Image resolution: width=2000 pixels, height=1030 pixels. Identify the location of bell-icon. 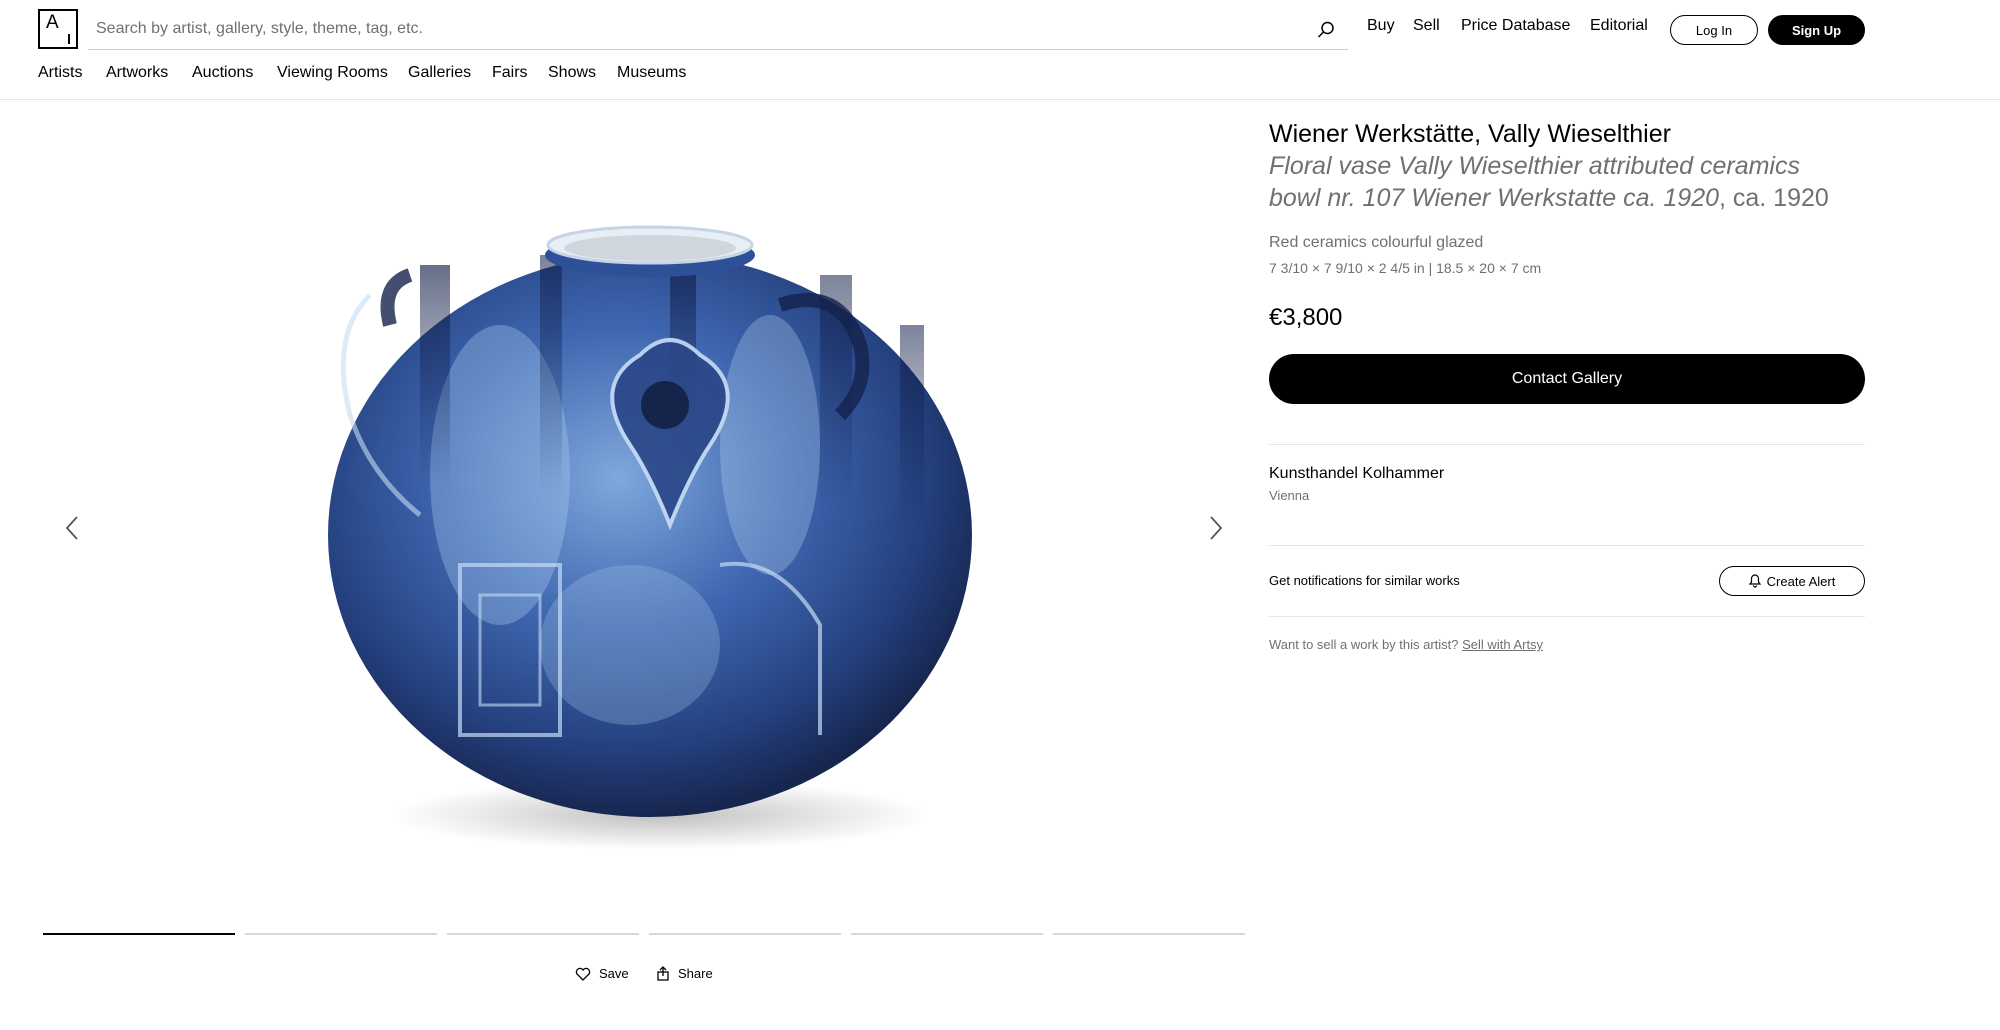
(1754, 581).